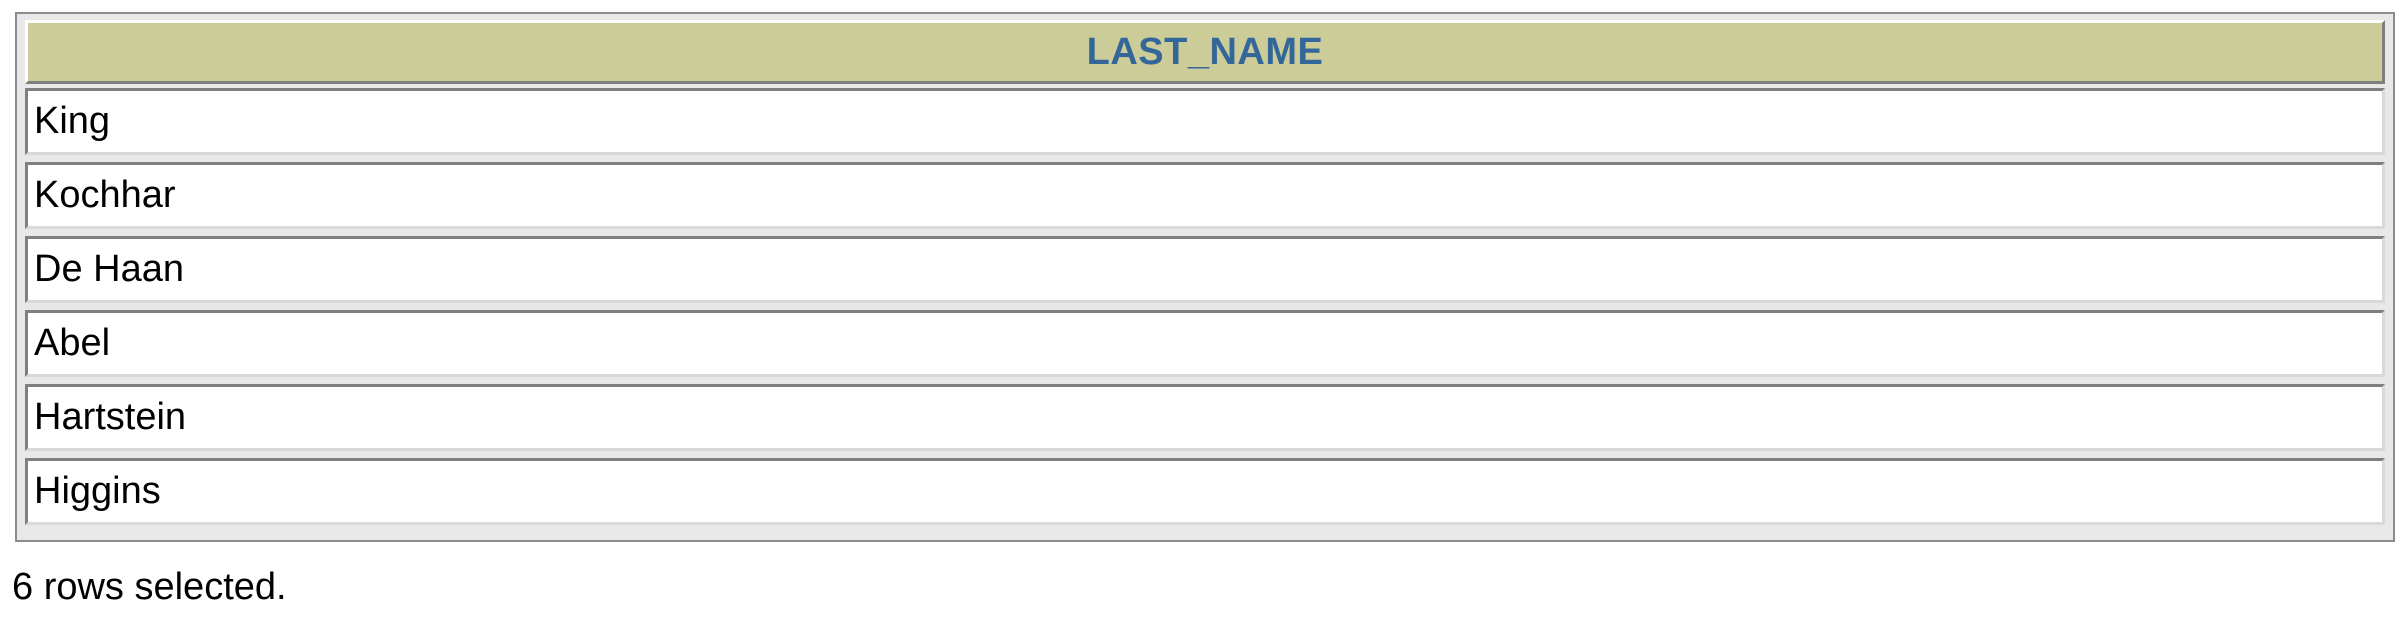 This screenshot has width=2407, height=624. I want to click on table-row: De Haan, so click(1205, 269).